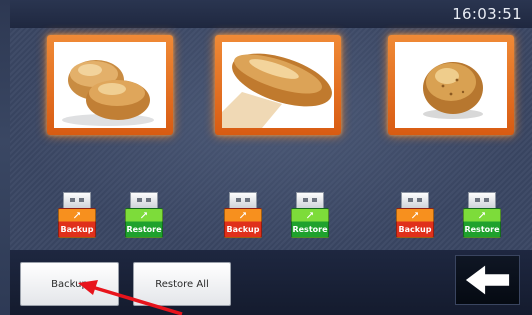 Image resolution: width=532 pixels, height=315 pixels. Describe the element at coordinates (182, 284) in the screenshot. I see `restore-all-button: Restore All` at that location.